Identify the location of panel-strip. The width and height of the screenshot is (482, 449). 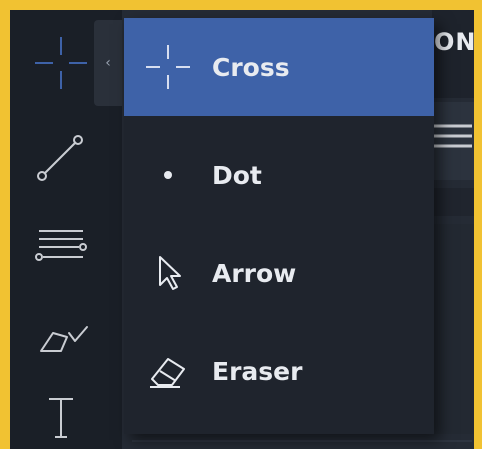
(453, 202).